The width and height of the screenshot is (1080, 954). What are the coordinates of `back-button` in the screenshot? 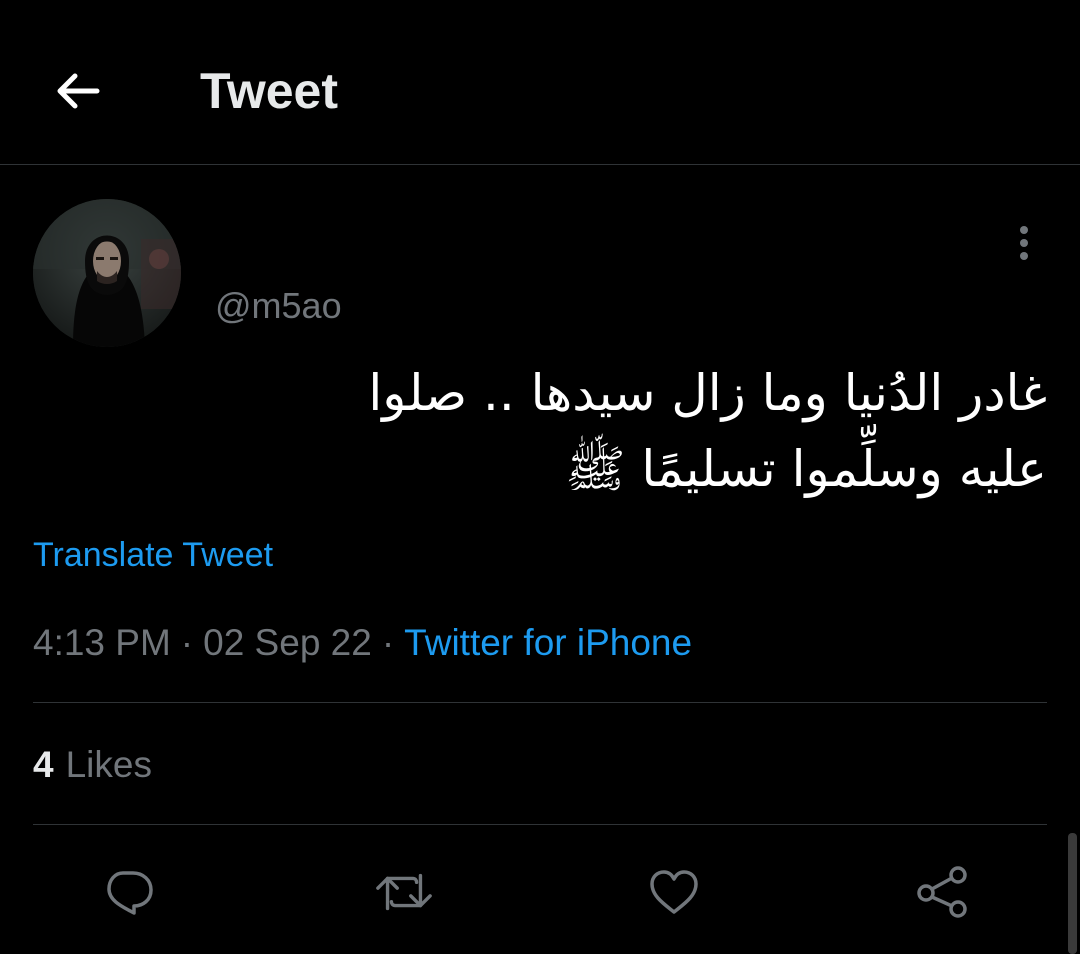 It's located at (77, 91).